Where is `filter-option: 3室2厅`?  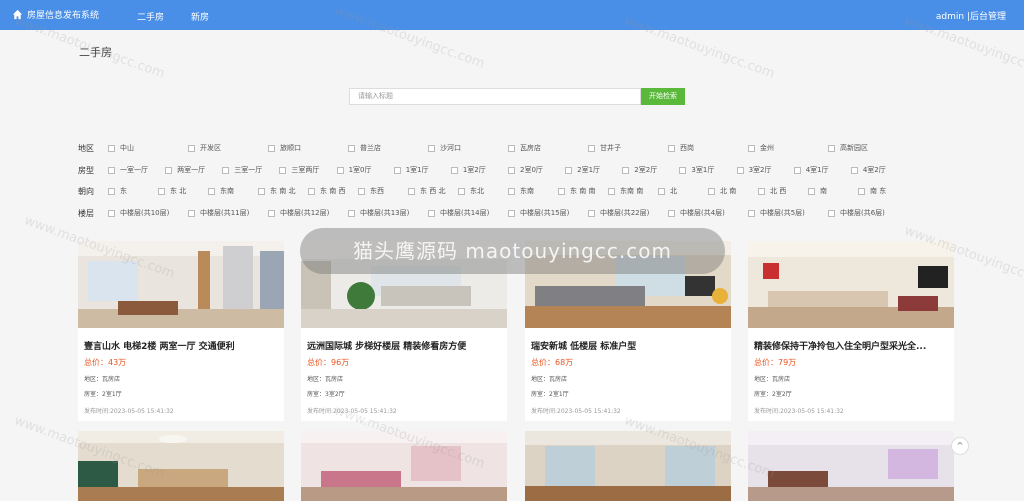 filter-option: 3室2厅 is located at coordinates (753, 170).